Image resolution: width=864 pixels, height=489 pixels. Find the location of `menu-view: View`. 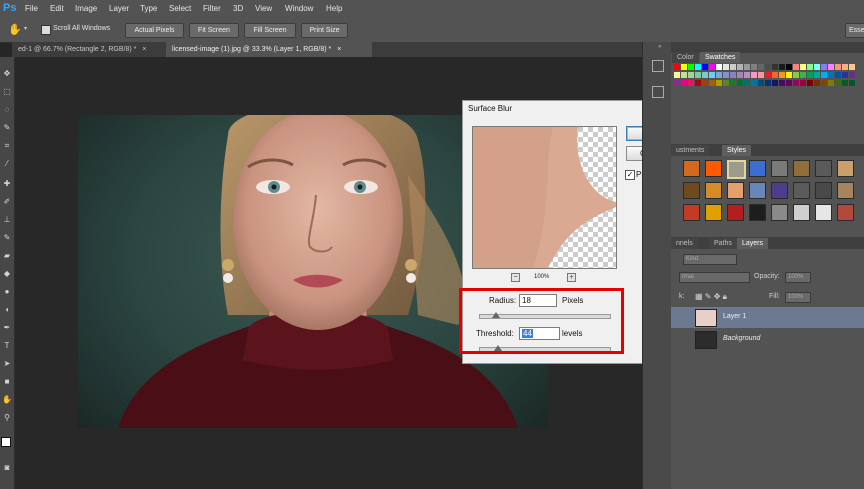

menu-view: View is located at coordinates (263, 8).